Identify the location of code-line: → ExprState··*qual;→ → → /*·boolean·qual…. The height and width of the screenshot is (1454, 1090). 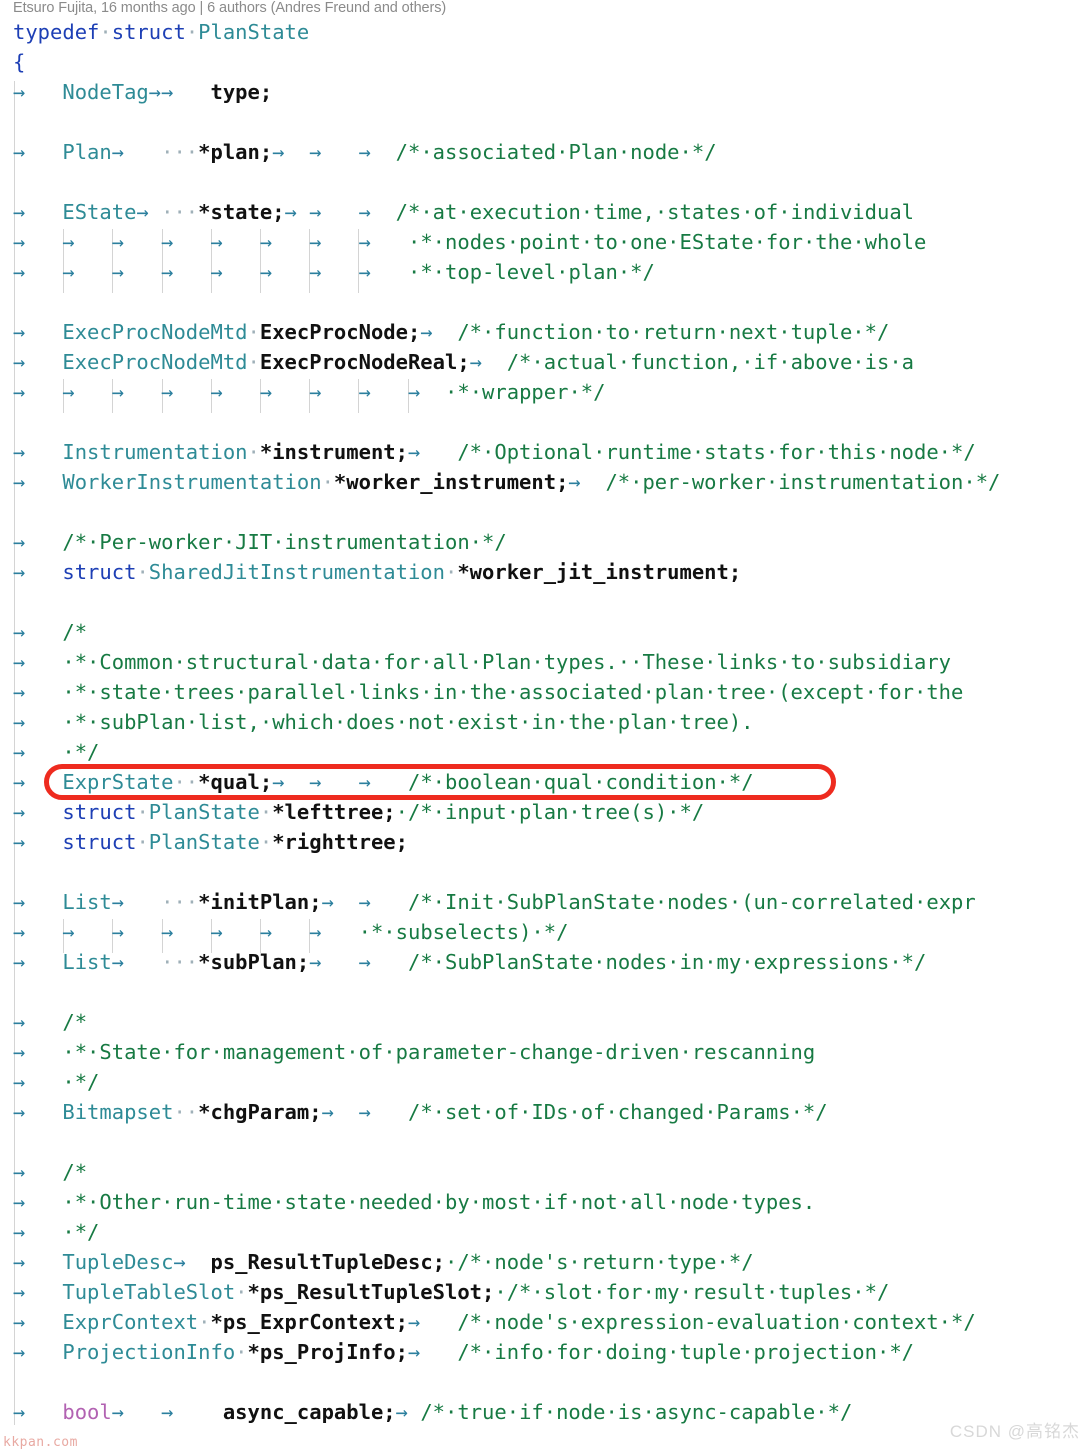
(545, 782).